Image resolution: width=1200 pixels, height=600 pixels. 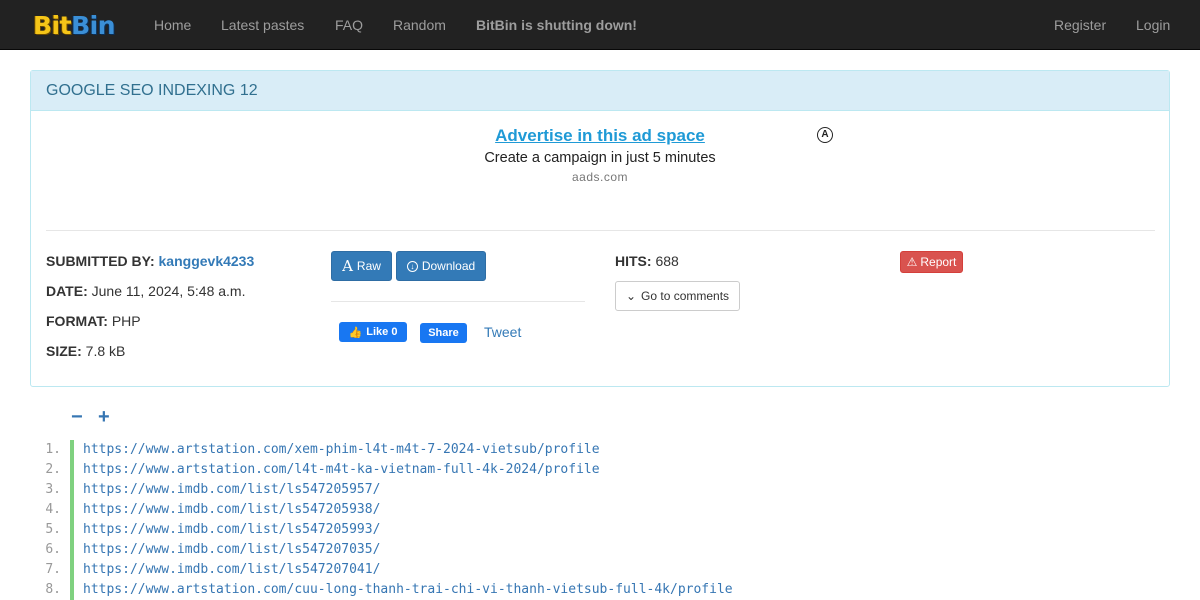 What do you see at coordinates (53, 489) in the screenshot?
I see `line-number: 3.` at bounding box center [53, 489].